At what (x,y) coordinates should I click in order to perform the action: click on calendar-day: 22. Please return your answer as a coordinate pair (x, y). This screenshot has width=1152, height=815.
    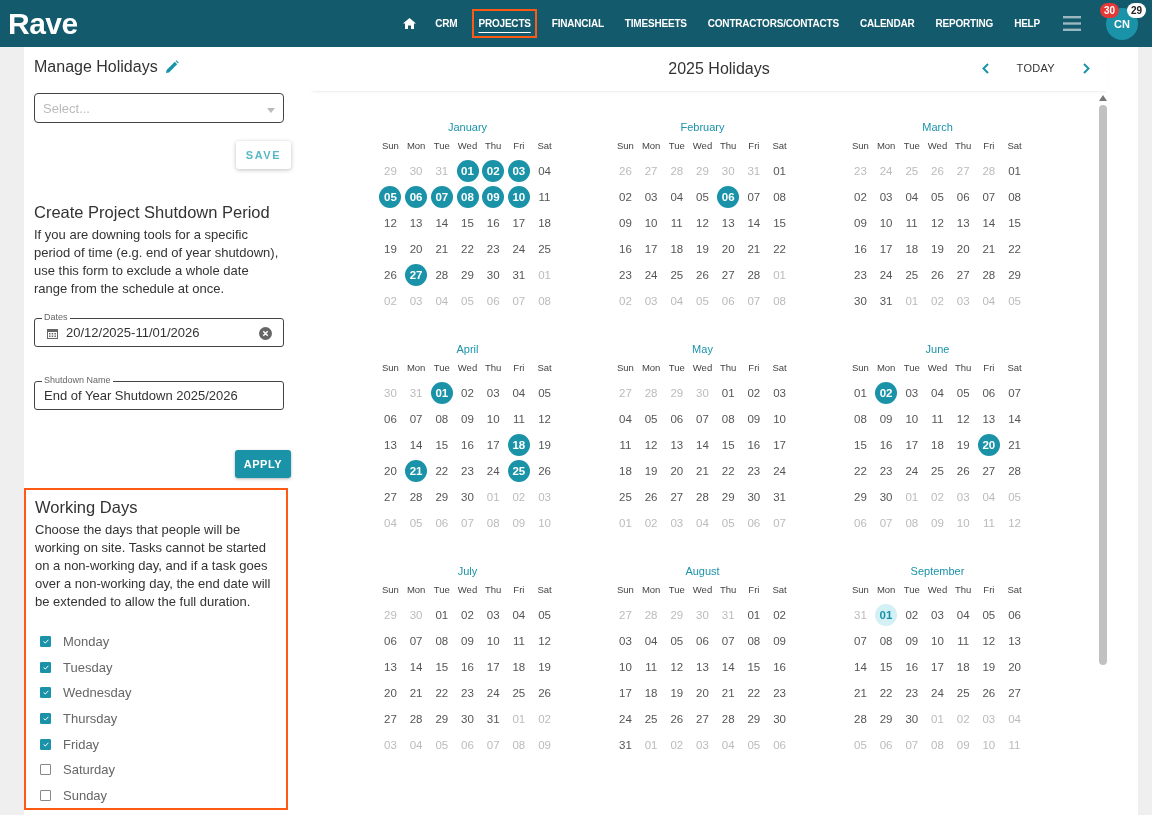
    Looking at the image, I should click on (1014, 249).